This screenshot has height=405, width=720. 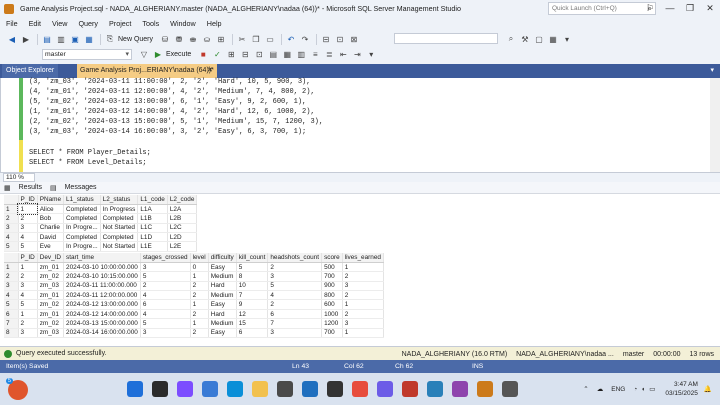 I want to click on cut-icon: ✂, so click(x=242, y=39).